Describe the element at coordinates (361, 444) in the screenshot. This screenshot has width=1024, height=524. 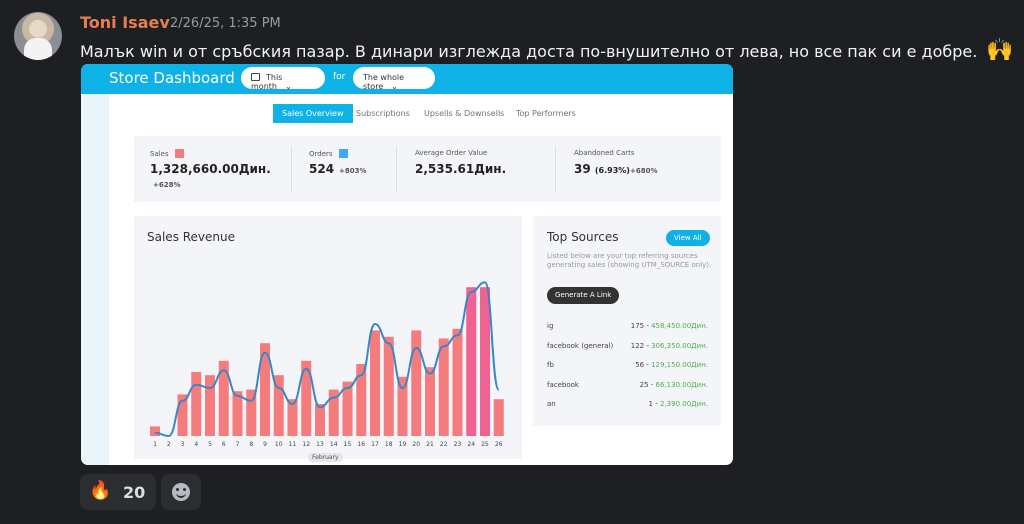
I see `x-tick-label: 16` at that location.